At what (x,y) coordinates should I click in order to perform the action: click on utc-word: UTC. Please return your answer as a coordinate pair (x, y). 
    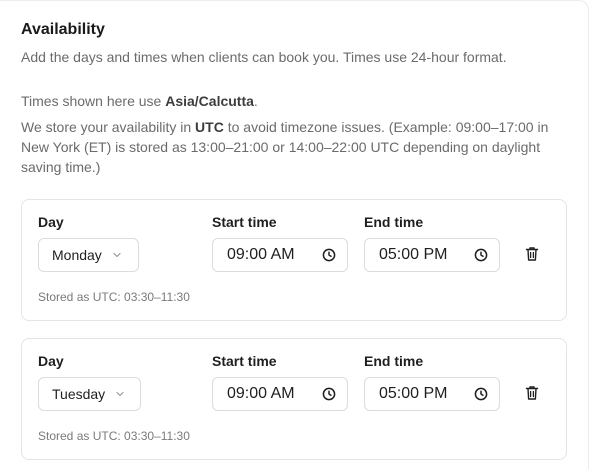
    Looking at the image, I should click on (209, 127).